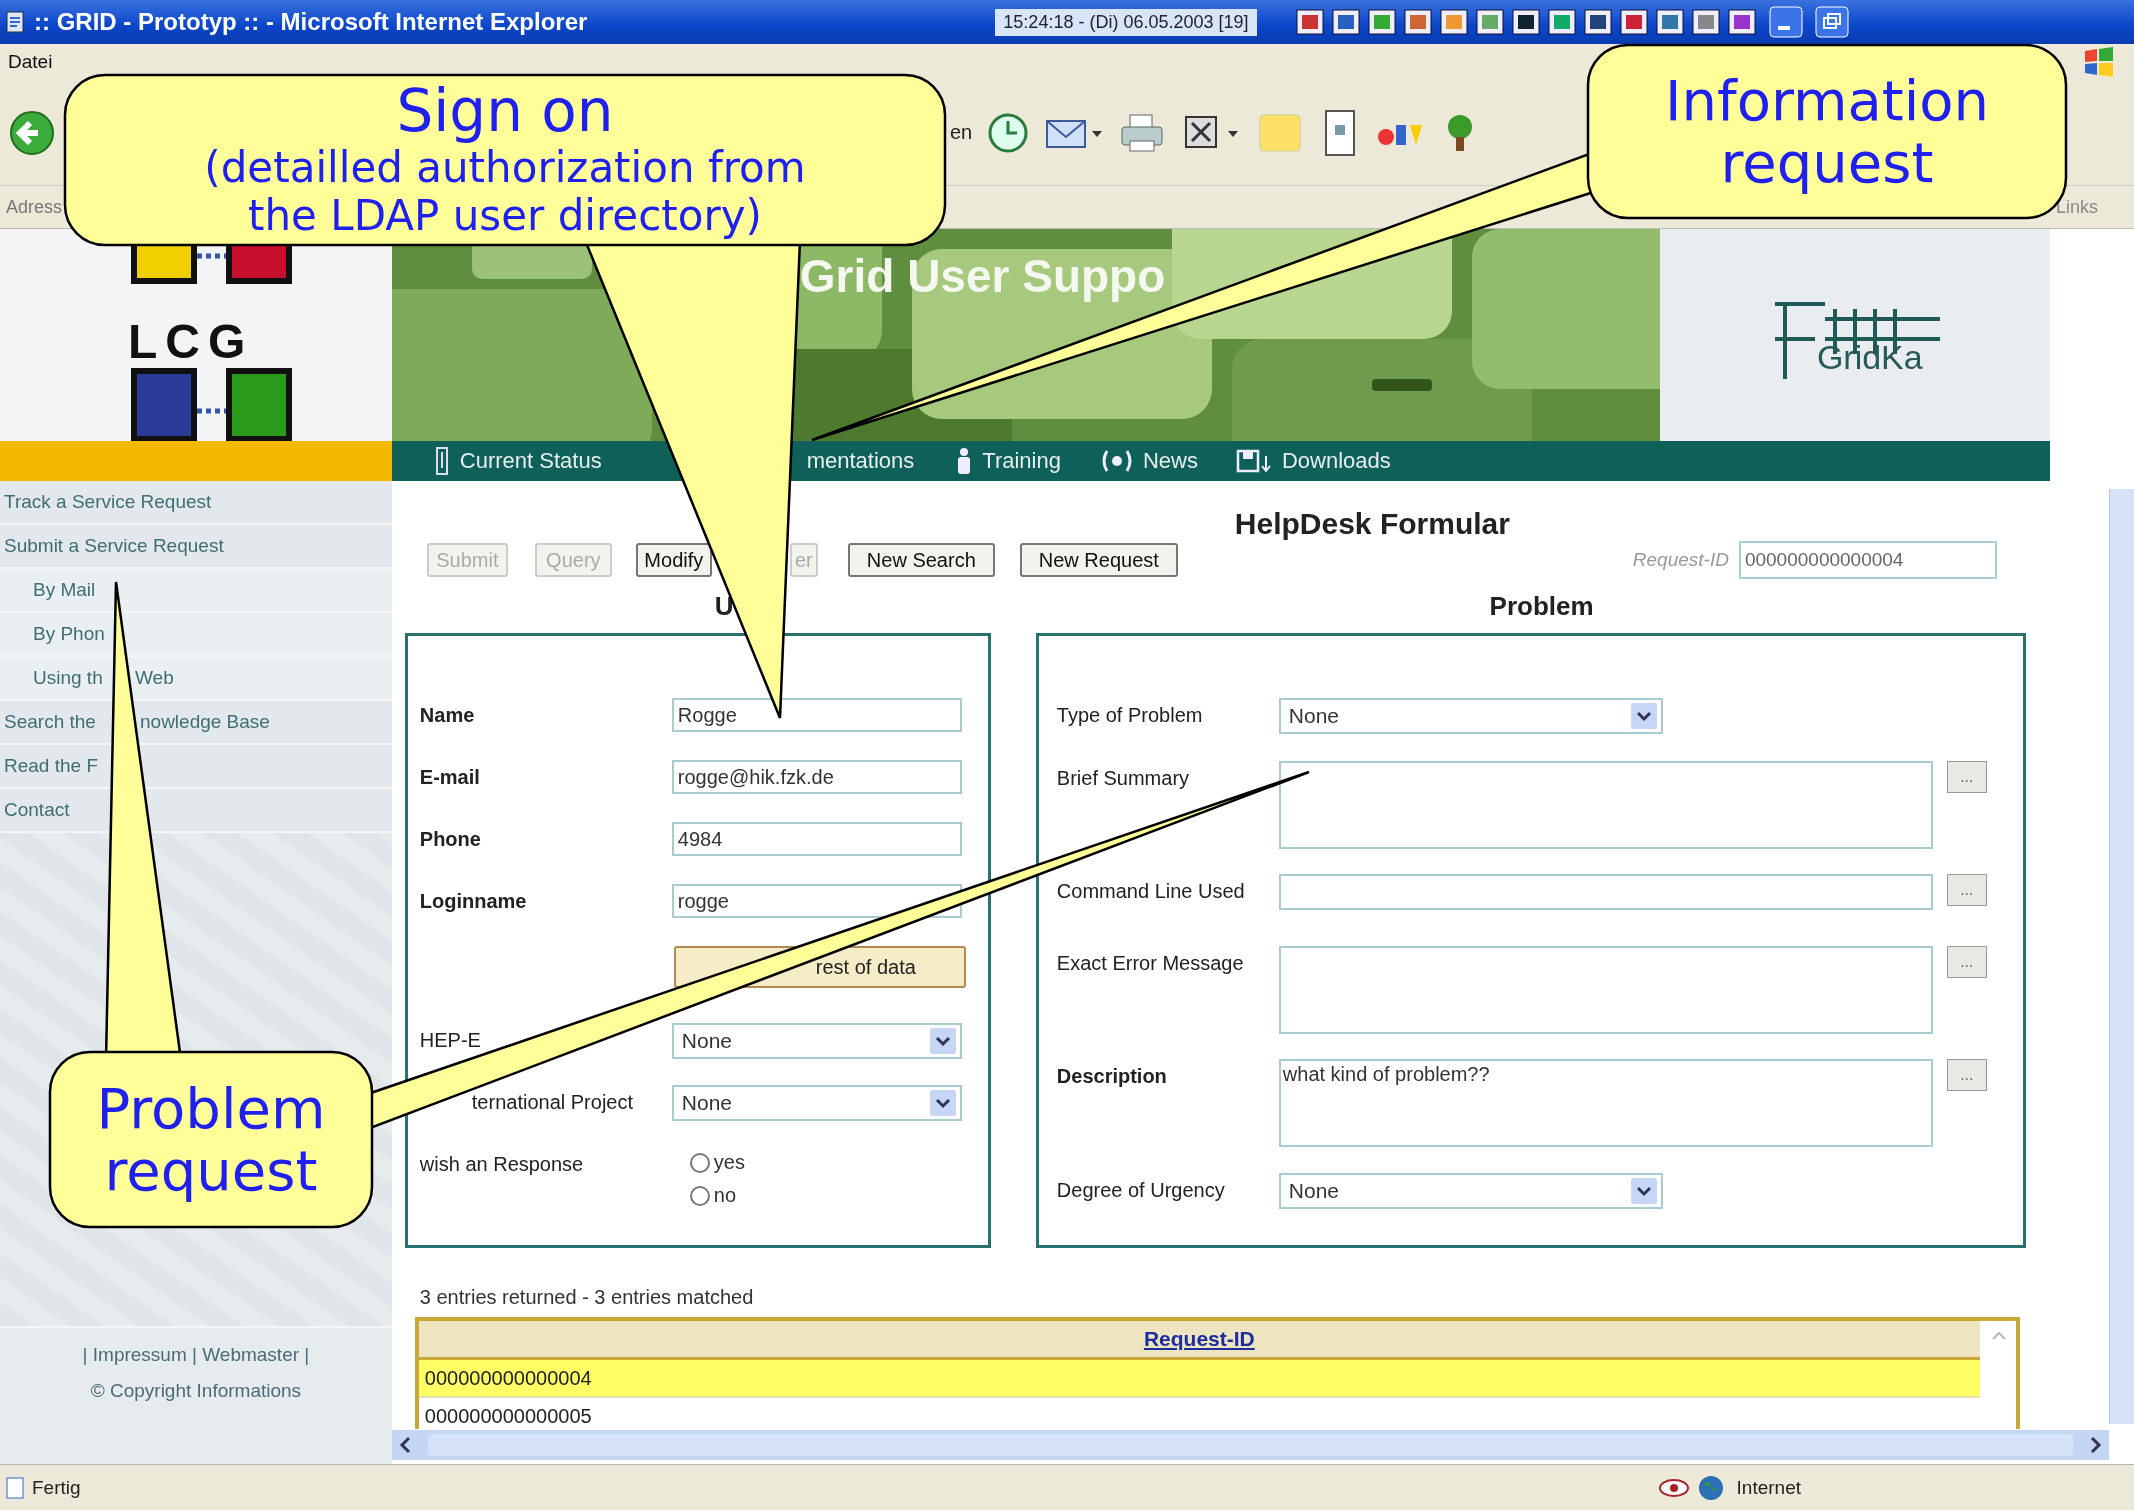 The width and height of the screenshot is (2134, 1510). What do you see at coordinates (1313, 461) in the screenshot?
I see `nav-link: Downloads` at bounding box center [1313, 461].